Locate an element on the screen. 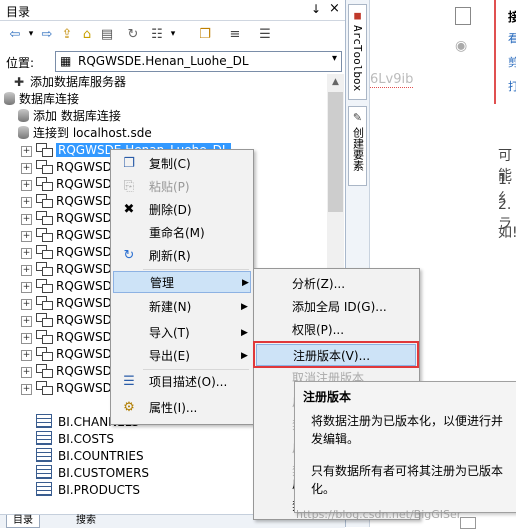  copy-icon: ❐ is located at coordinates (129, 163).